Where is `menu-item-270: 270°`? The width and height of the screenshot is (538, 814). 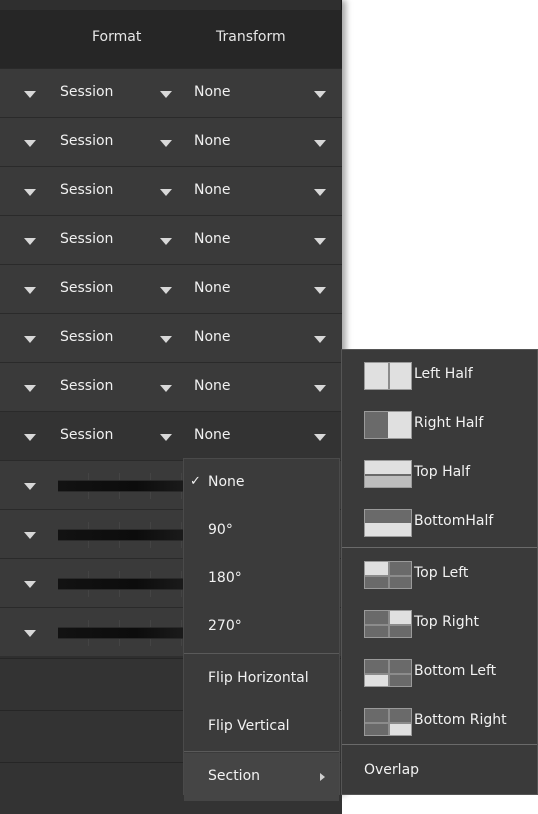 menu-item-270: 270° is located at coordinates (261, 627).